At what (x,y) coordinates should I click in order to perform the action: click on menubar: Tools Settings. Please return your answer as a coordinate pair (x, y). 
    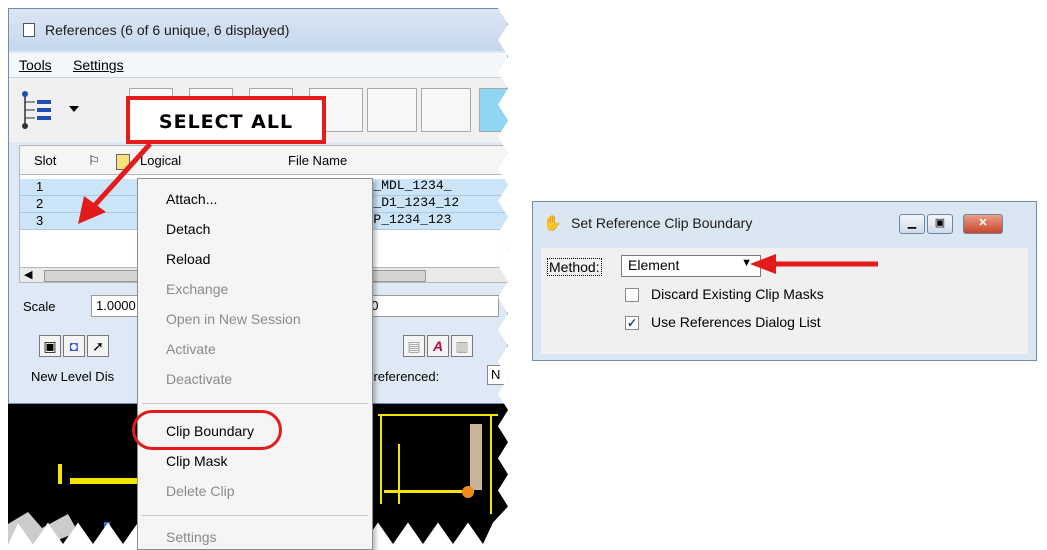
    Looking at the image, I should click on (258, 65).